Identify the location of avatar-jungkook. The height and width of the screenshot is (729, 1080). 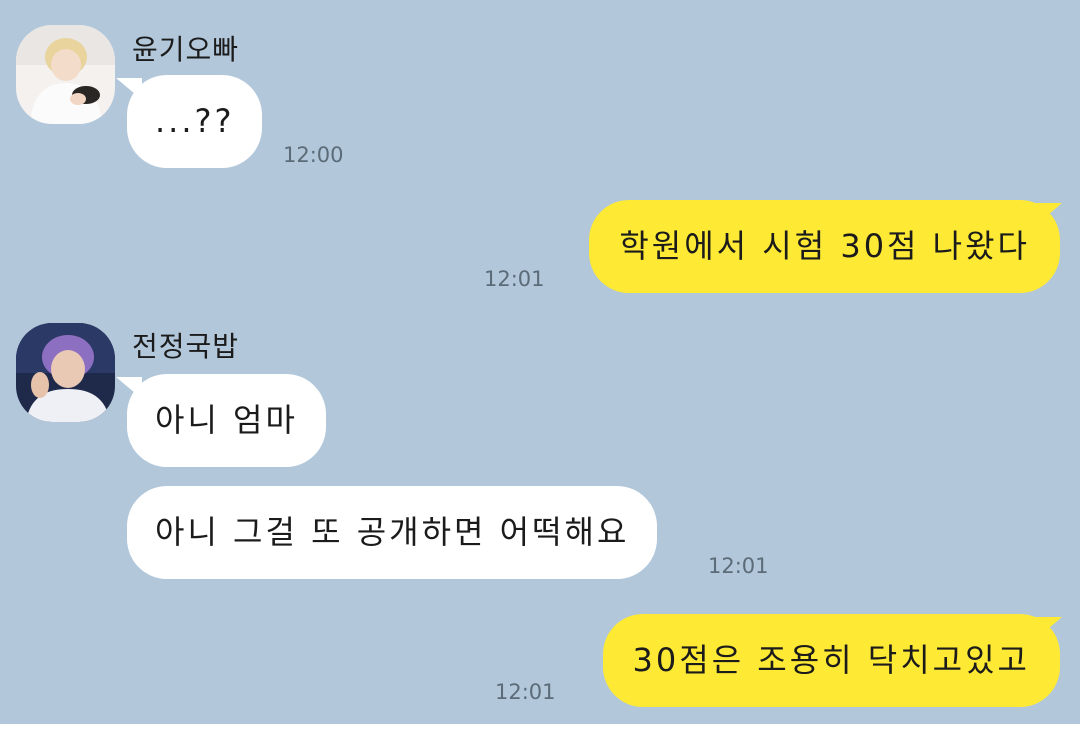
(65, 372).